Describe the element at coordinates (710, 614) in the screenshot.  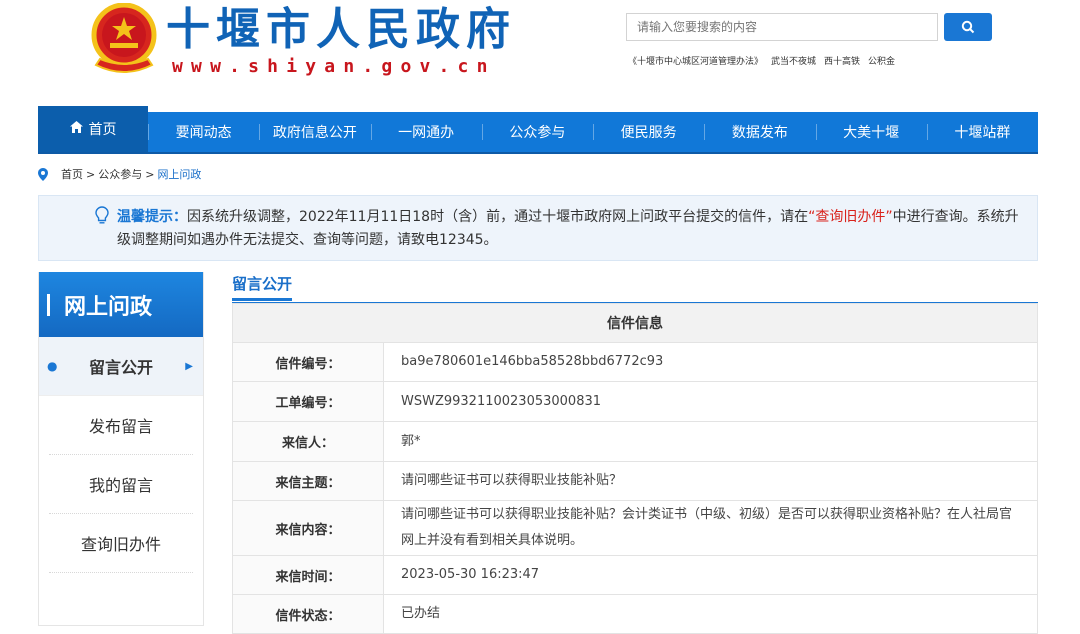
I see `field-value: 已办结` at that location.